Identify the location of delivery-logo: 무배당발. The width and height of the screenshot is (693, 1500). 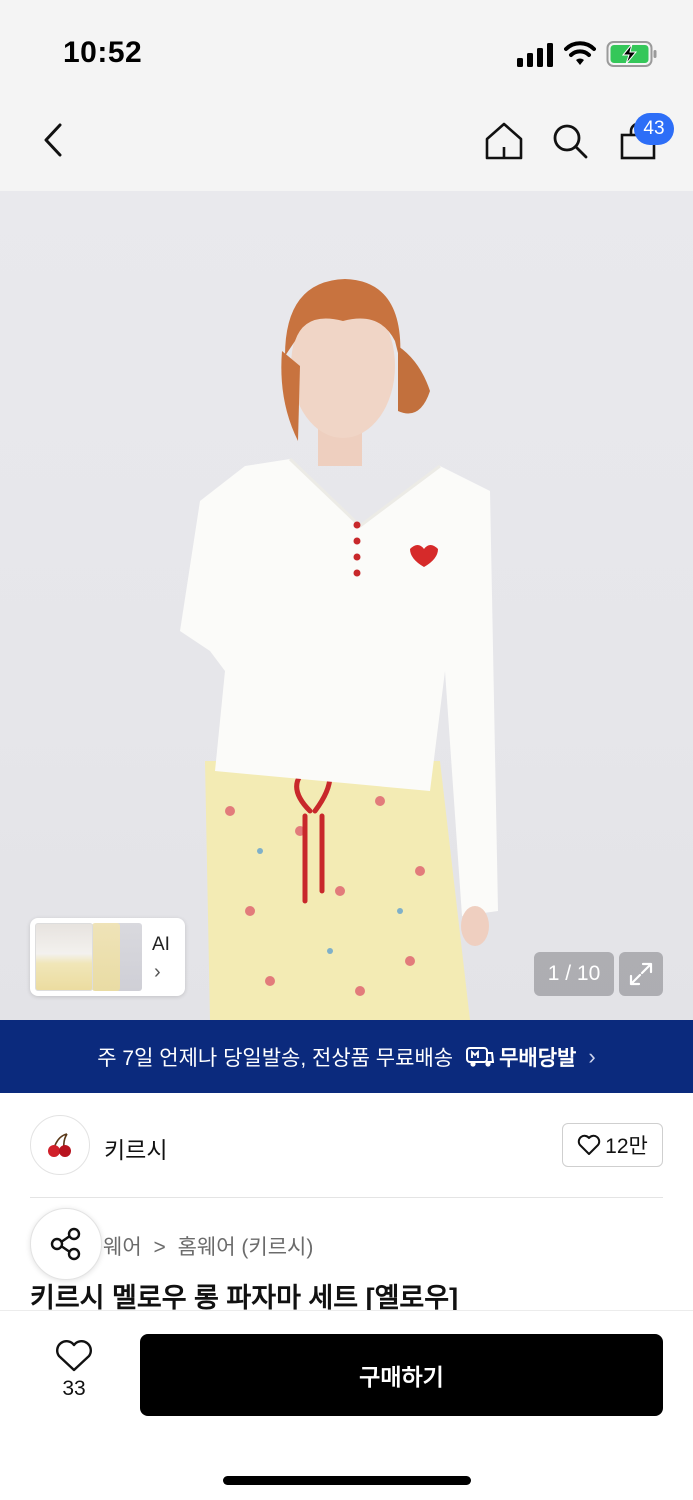
(520, 1057).